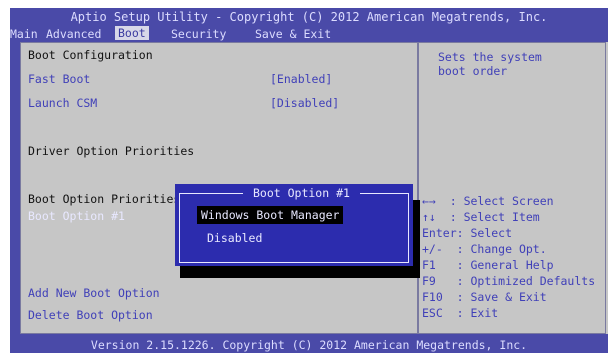 This screenshot has height=353, width=608. What do you see at coordinates (94, 293) in the screenshot?
I see `add-new-boot-option: Add New Boot Option` at bounding box center [94, 293].